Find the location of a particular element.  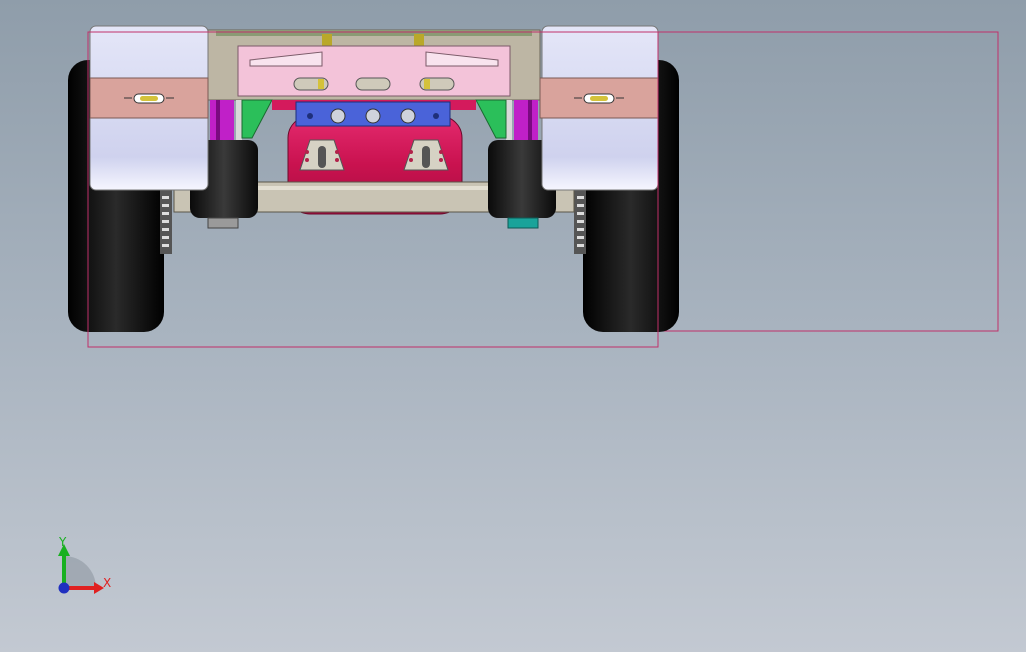

x-axis-label: X is located at coordinates (107, 583).